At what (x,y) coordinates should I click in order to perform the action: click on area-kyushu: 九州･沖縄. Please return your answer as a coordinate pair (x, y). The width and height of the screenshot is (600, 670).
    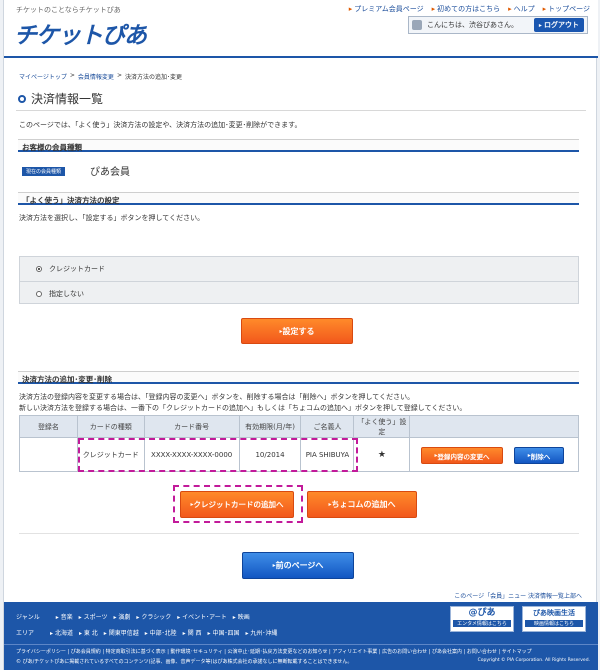
    Looking at the image, I should click on (261, 632).